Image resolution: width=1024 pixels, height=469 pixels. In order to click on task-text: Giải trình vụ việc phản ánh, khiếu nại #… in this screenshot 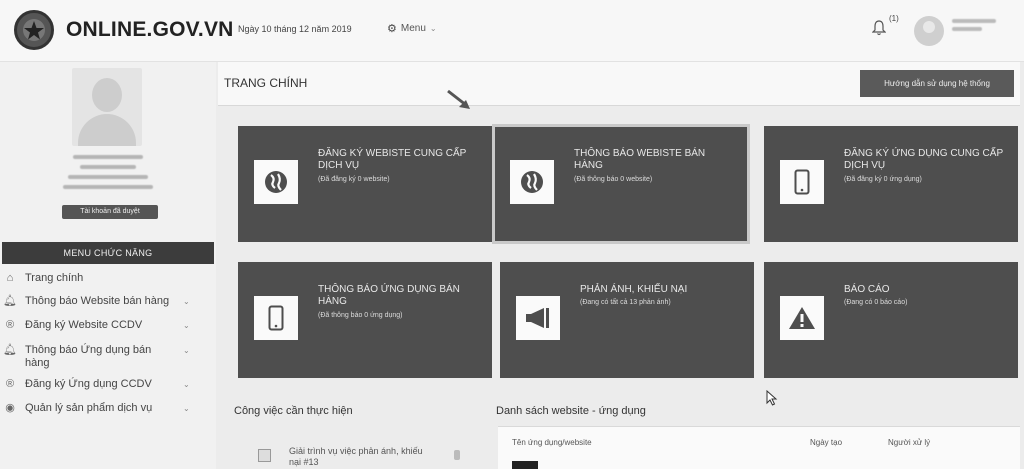, I will do `click(356, 456)`.